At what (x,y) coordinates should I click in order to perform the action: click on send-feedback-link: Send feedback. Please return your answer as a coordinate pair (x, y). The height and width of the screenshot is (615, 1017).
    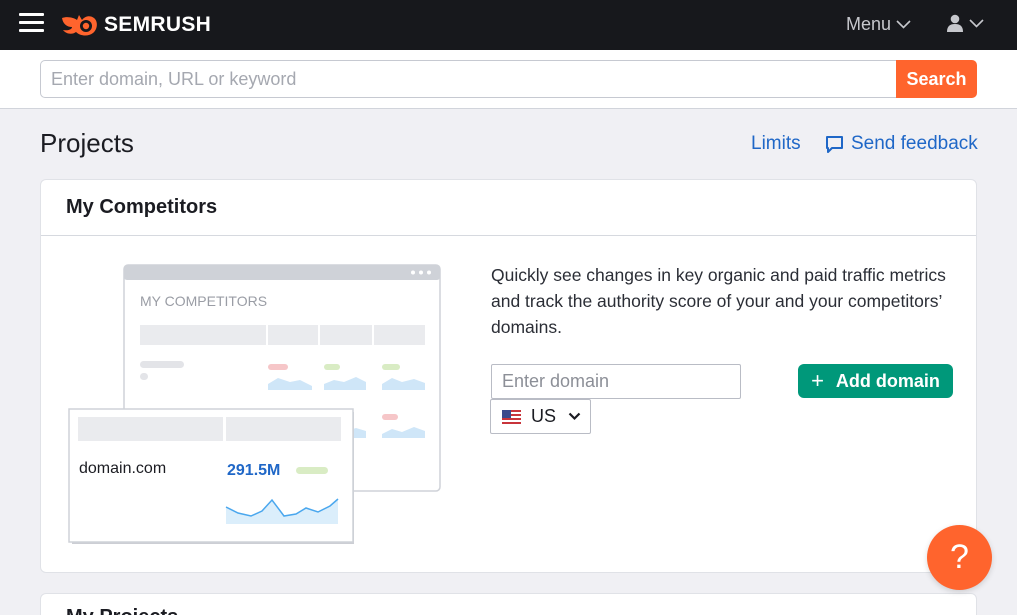
    Looking at the image, I should click on (901, 144).